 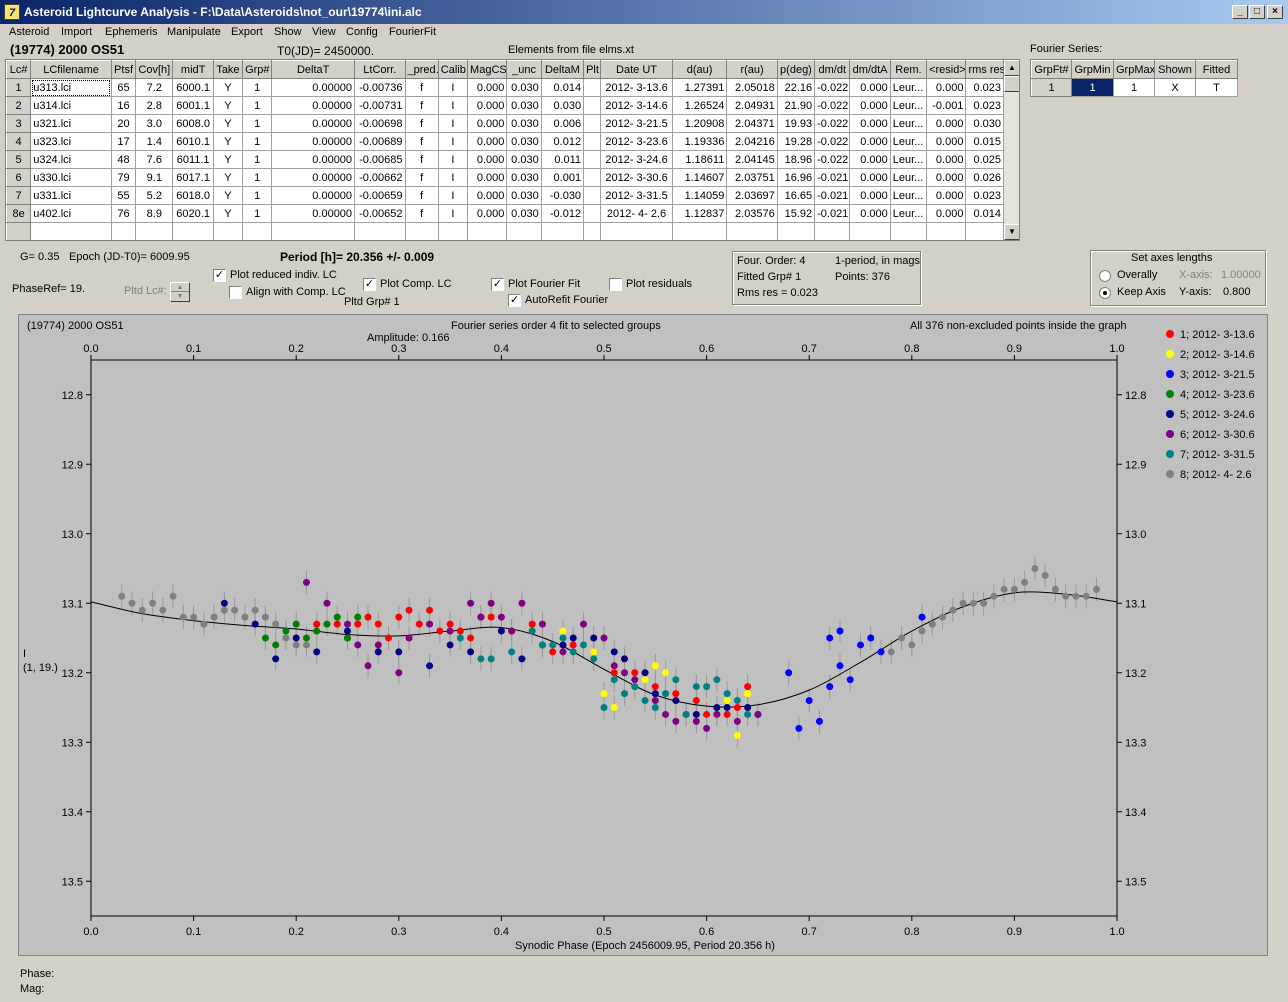 I want to click on table-cell: u330.lci, so click(x=71, y=177).